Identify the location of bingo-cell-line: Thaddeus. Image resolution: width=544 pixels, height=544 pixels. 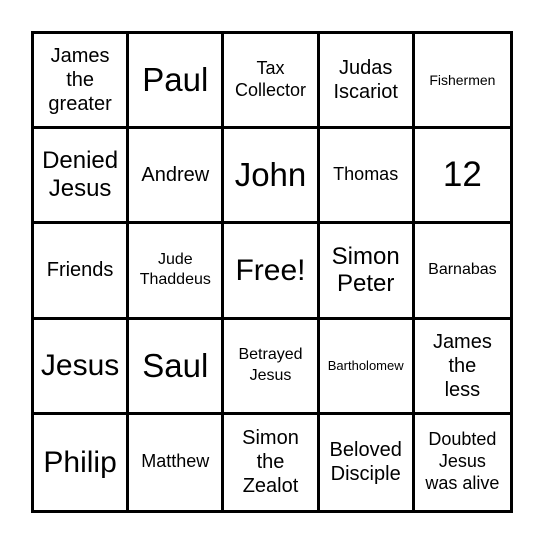
(175, 280).